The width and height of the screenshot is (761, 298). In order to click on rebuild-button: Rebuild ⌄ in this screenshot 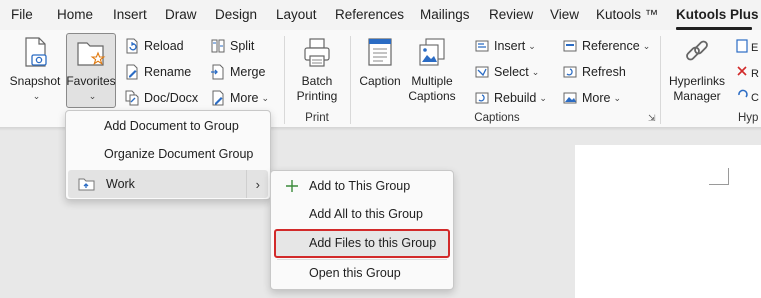, I will do `click(510, 98)`.